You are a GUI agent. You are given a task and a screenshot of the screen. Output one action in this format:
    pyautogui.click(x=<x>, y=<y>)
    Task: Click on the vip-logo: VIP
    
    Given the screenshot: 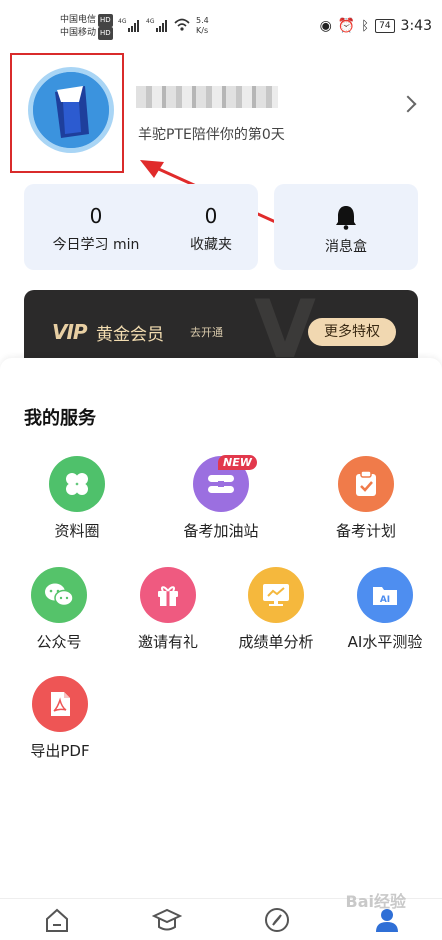 What is the action you would take?
    pyautogui.click(x=70, y=332)
    